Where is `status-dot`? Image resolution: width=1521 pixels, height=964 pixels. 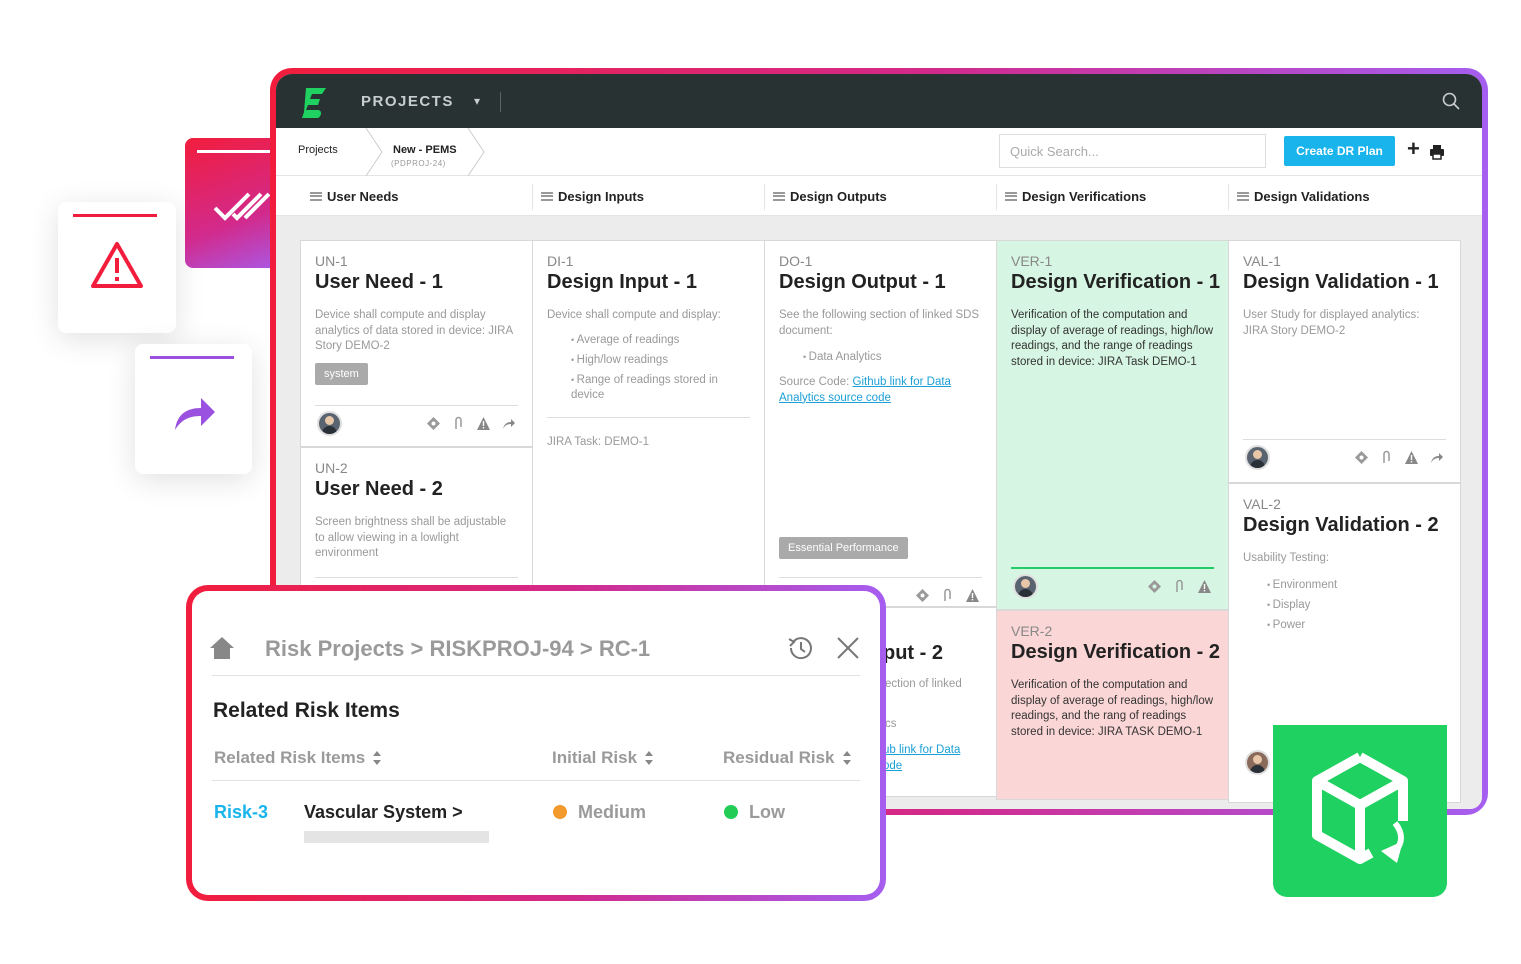
status-dot is located at coordinates (560, 812).